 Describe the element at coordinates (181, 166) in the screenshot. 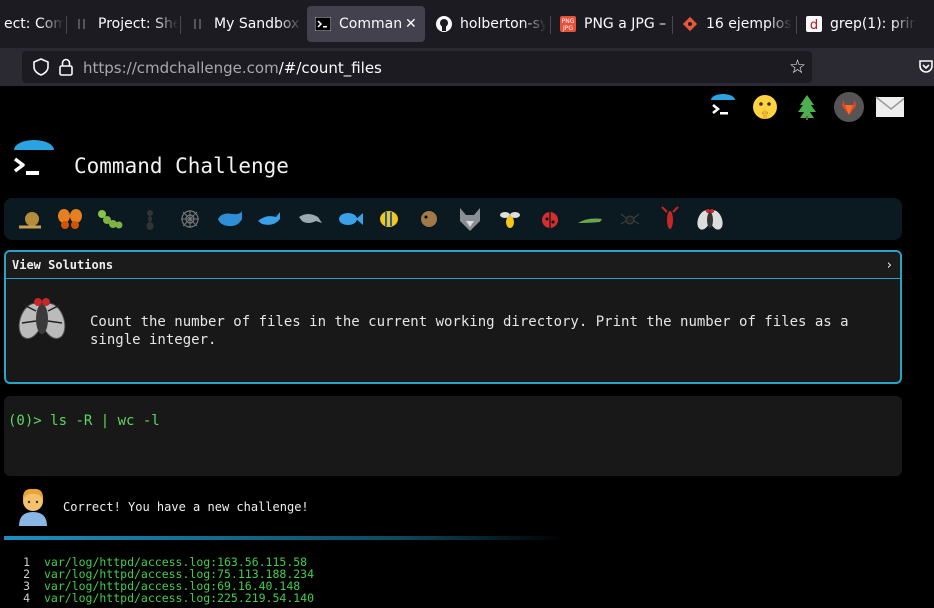

I see `page-title: Command Challenge` at that location.